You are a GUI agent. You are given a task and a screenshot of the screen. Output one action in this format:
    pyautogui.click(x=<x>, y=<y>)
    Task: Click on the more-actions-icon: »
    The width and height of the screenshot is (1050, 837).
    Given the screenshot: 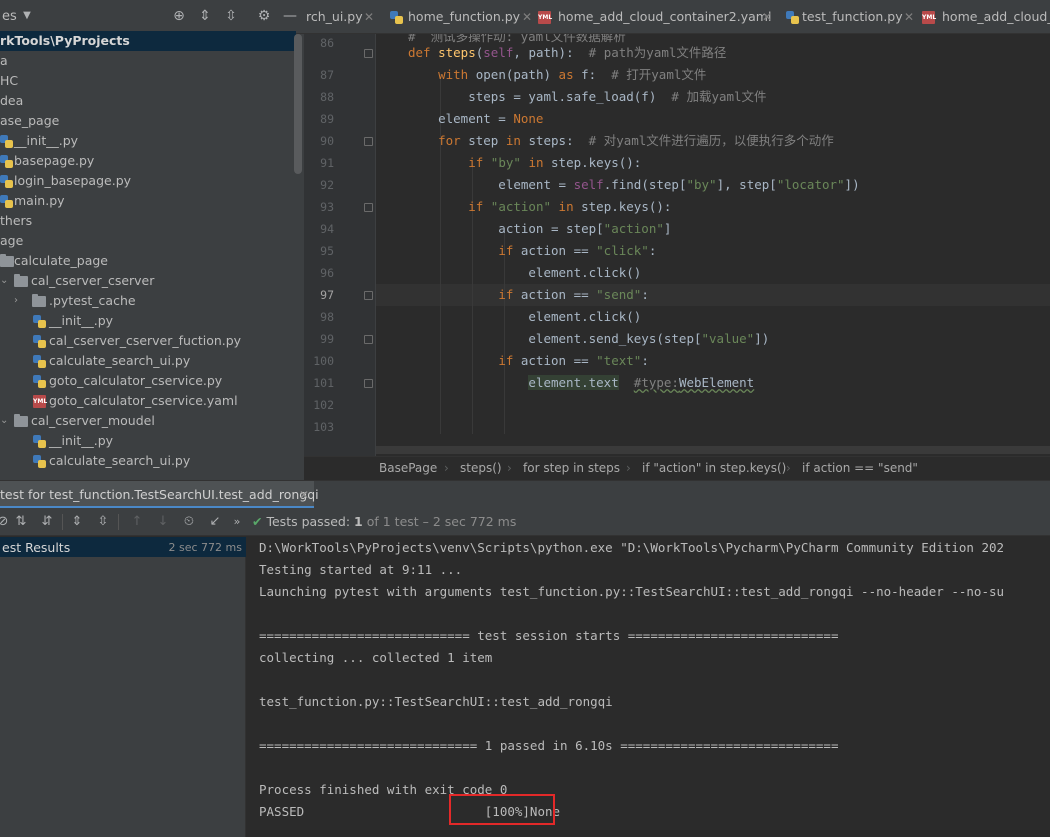 What is the action you would take?
    pyautogui.click(x=237, y=522)
    